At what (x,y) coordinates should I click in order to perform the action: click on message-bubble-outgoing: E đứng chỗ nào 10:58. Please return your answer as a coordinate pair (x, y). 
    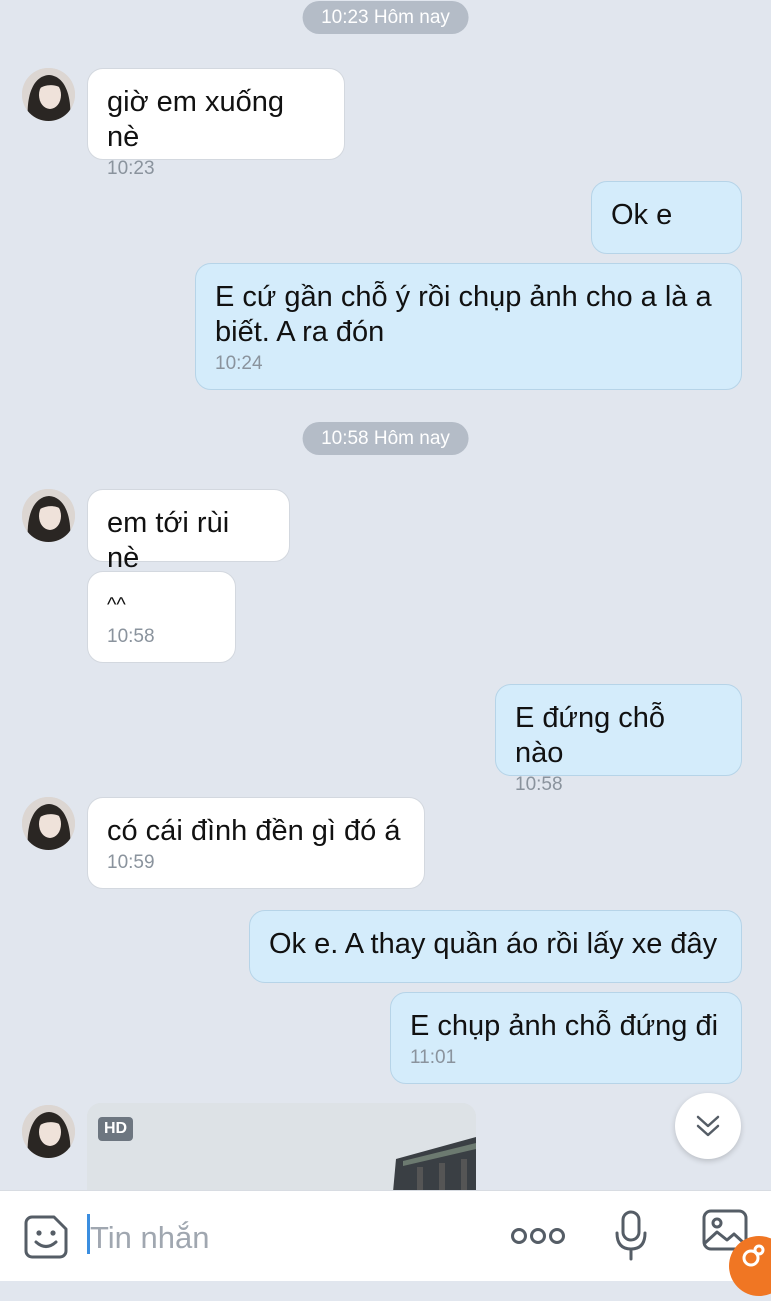
    Looking at the image, I should click on (618, 739).